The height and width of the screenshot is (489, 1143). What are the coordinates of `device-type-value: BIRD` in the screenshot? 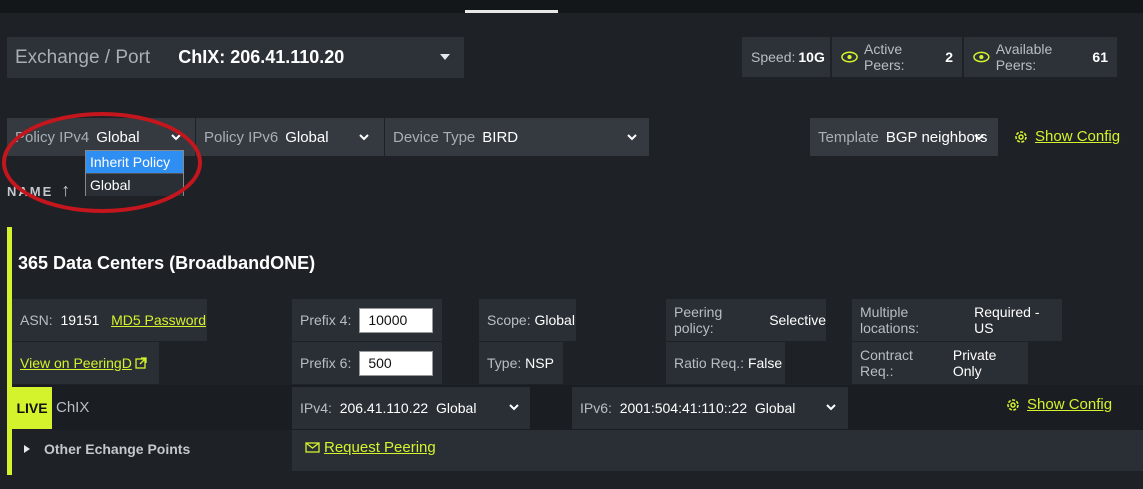 It's located at (500, 137).